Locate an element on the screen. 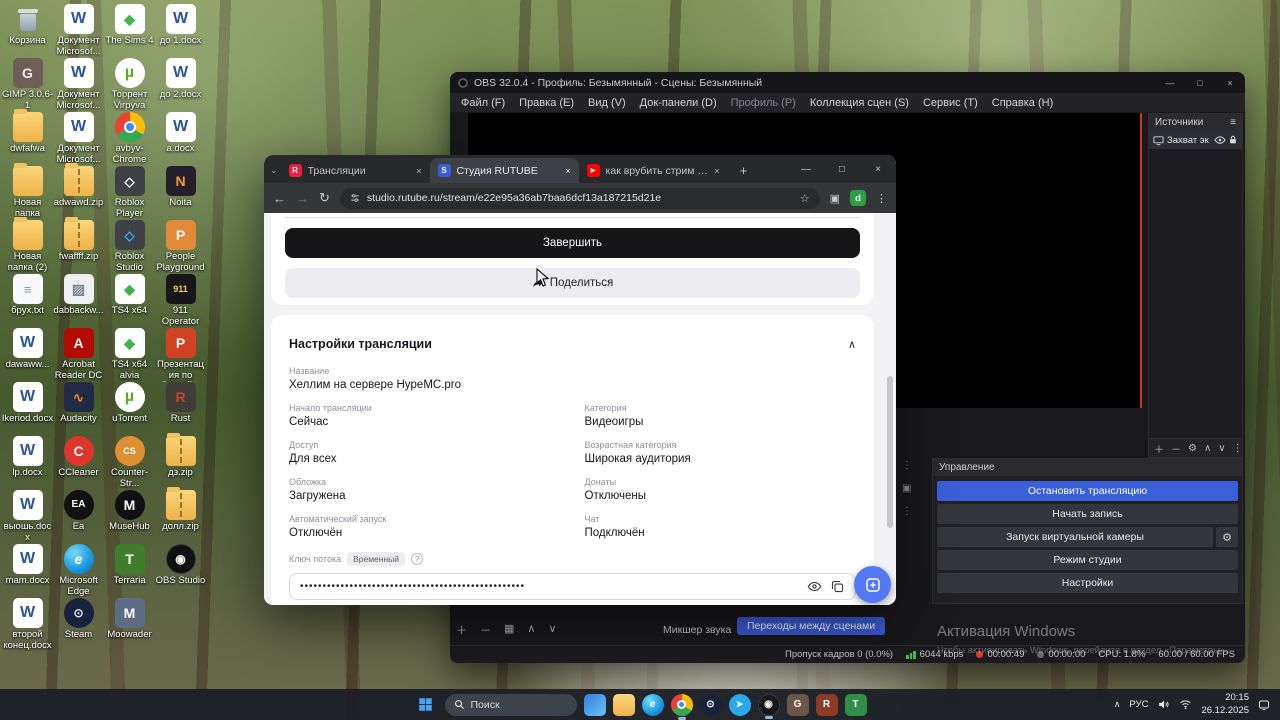 This screenshot has width=1280, height=720. desktop-icon: ◆ The Sims 4 is located at coordinates (130, 31).